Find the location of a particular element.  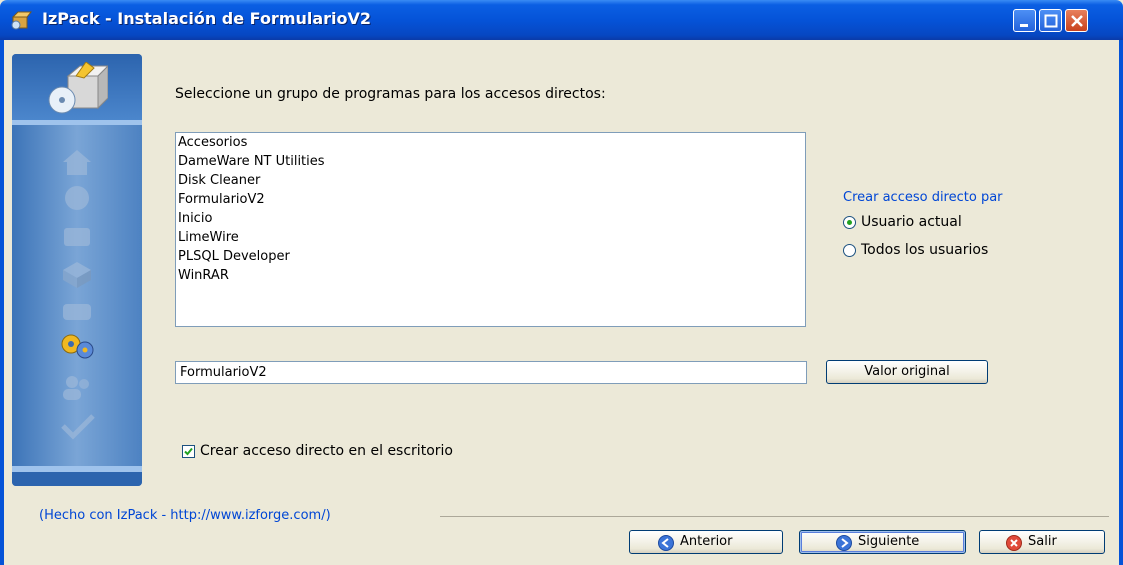

close-icon is located at coordinates (1077, 21).